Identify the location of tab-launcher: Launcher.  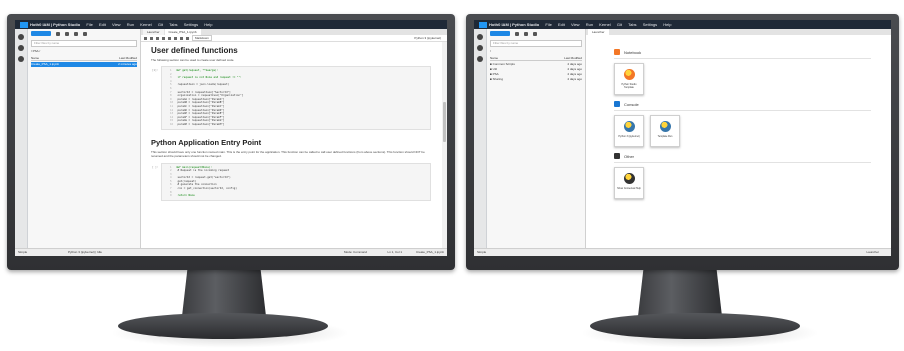
(153, 32).